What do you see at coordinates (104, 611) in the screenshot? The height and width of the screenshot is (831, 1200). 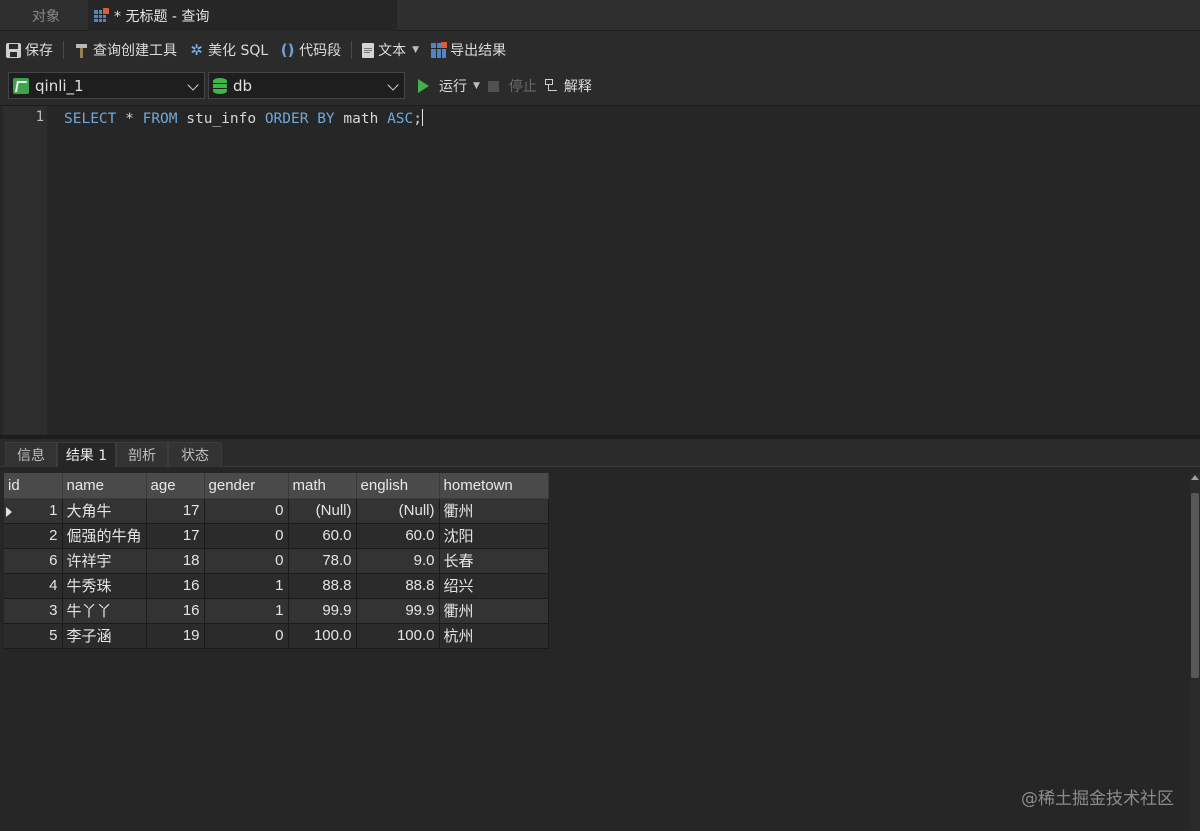 I see `cell-name: 牛丫丫` at bounding box center [104, 611].